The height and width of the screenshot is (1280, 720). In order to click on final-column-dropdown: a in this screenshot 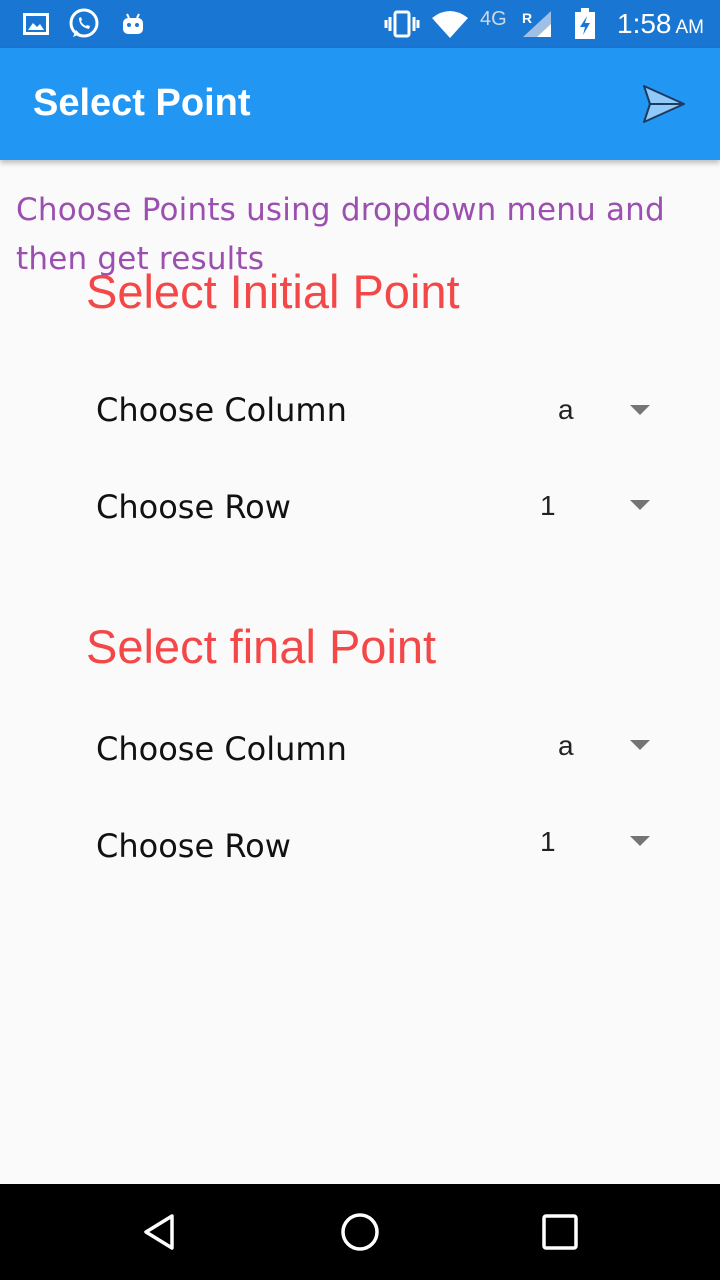, I will do `click(600, 746)`.